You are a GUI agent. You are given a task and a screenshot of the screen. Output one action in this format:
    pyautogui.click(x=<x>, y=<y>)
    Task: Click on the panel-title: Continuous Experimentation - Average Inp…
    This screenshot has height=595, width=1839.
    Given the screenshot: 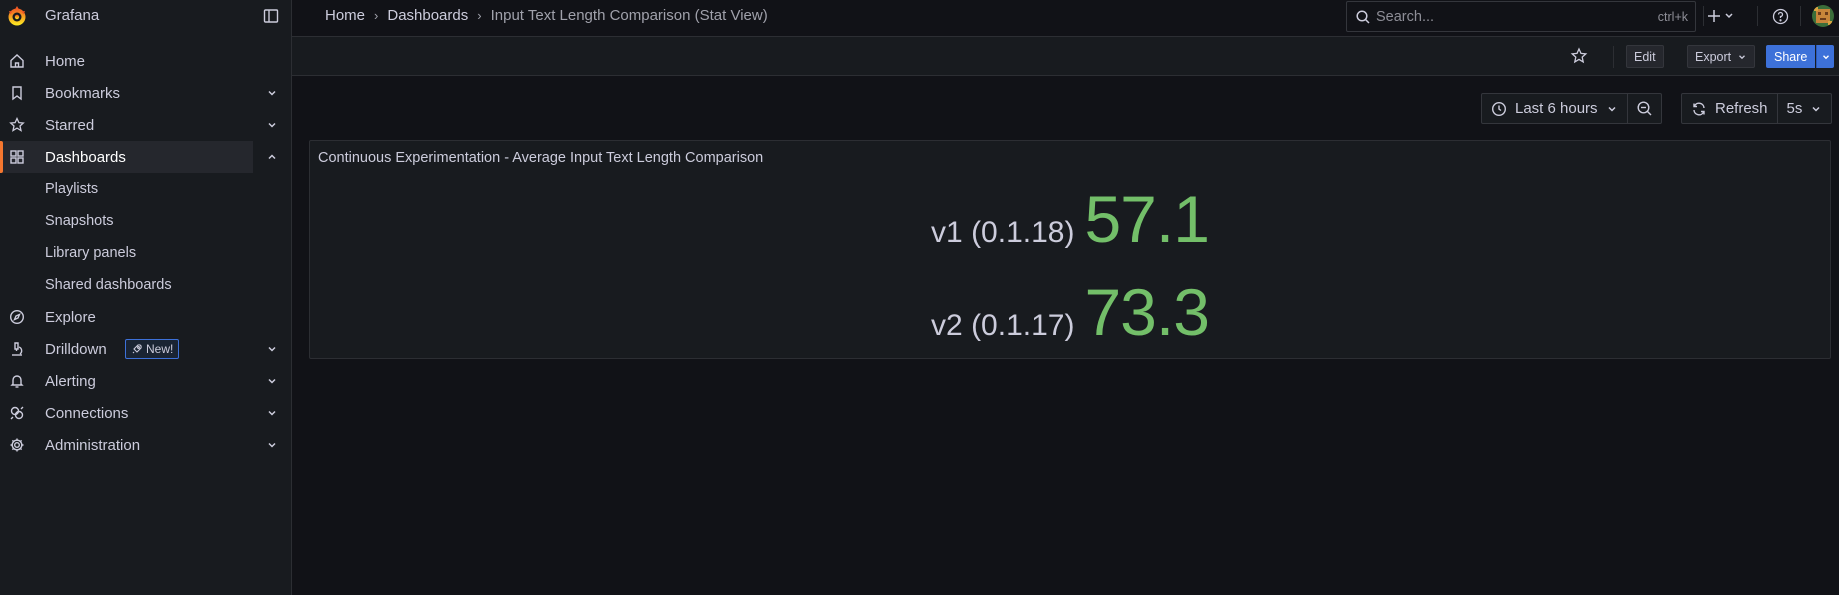 What is the action you would take?
    pyautogui.click(x=541, y=158)
    